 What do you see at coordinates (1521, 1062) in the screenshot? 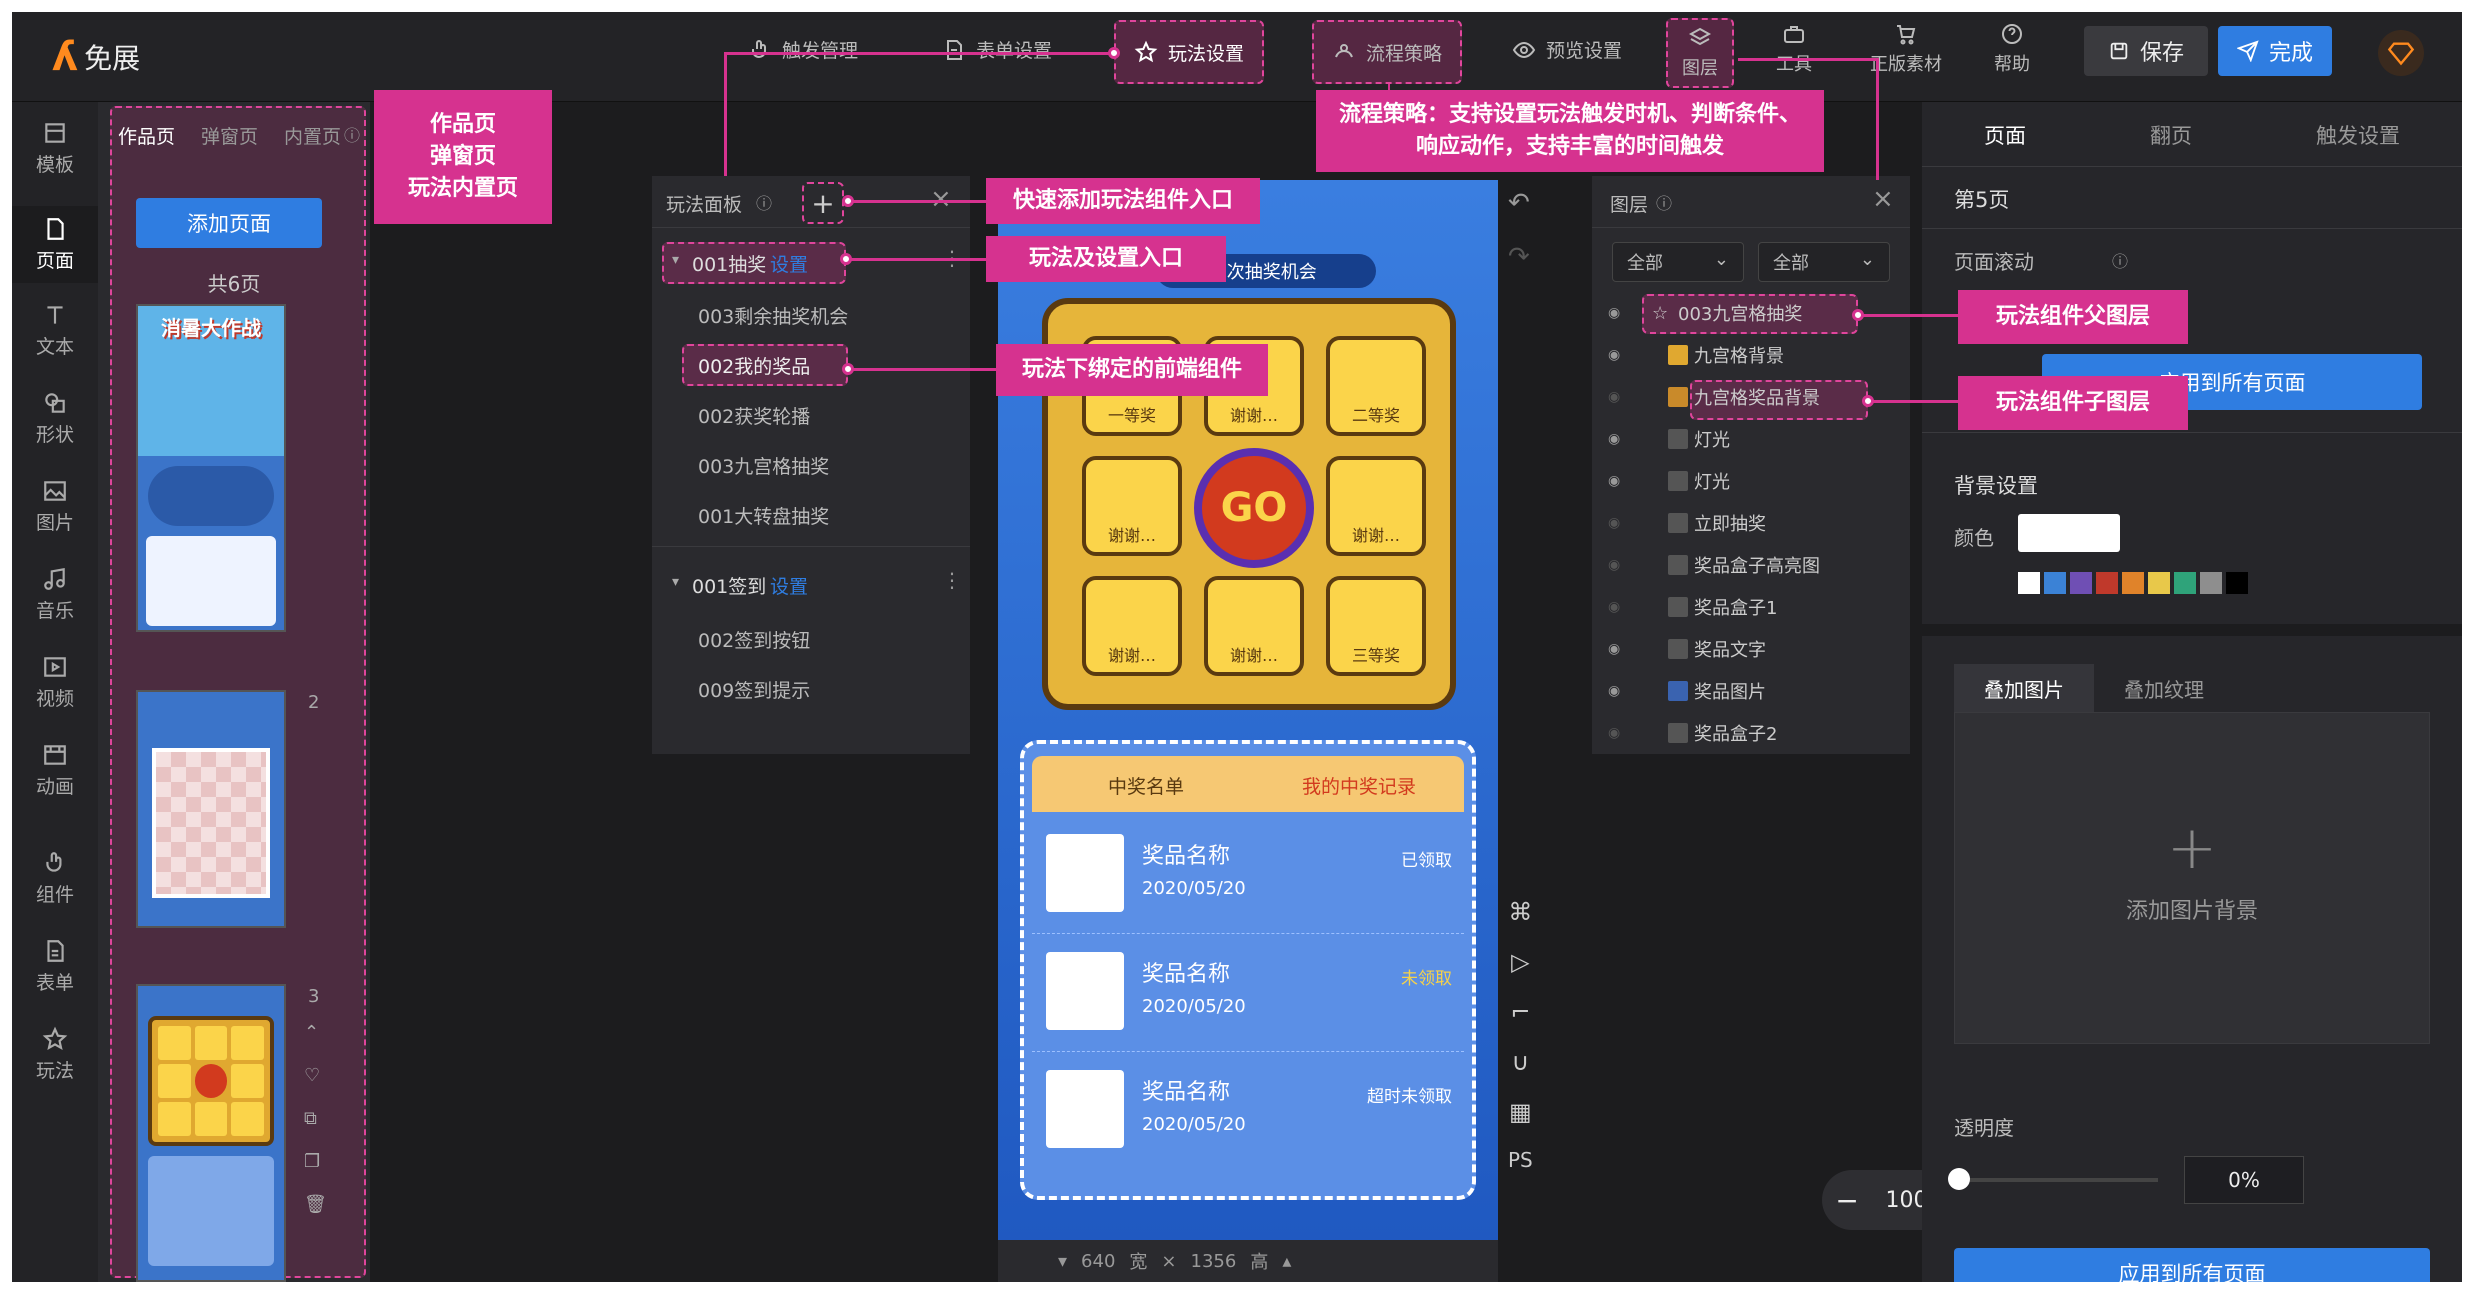
I see `magnet-icon: ∪` at bounding box center [1521, 1062].